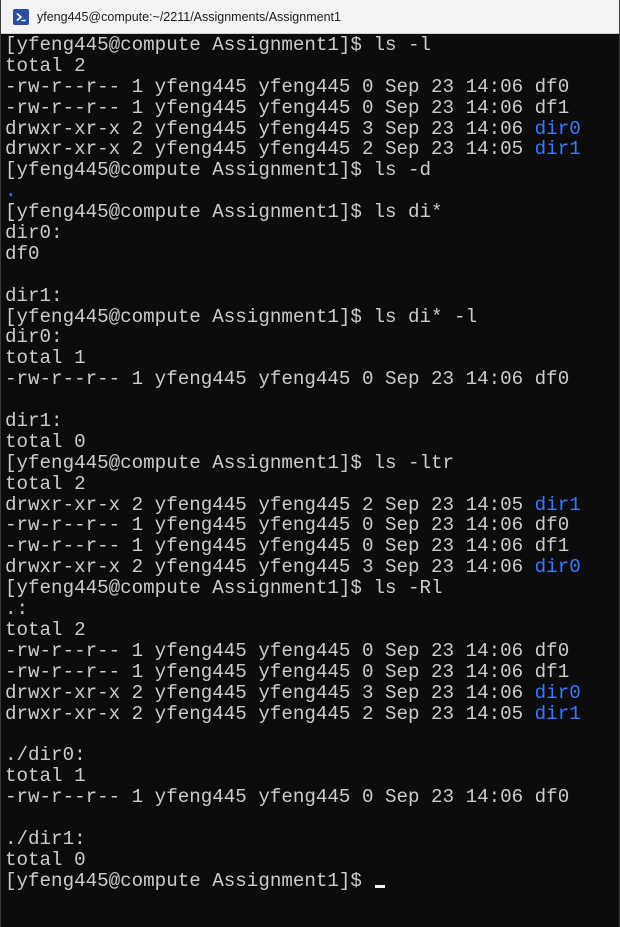 The image size is (620, 927). What do you see at coordinates (312, 755) in the screenshot?
I see `terminal-line: ./dir0:` at bounding box center [312, 755].